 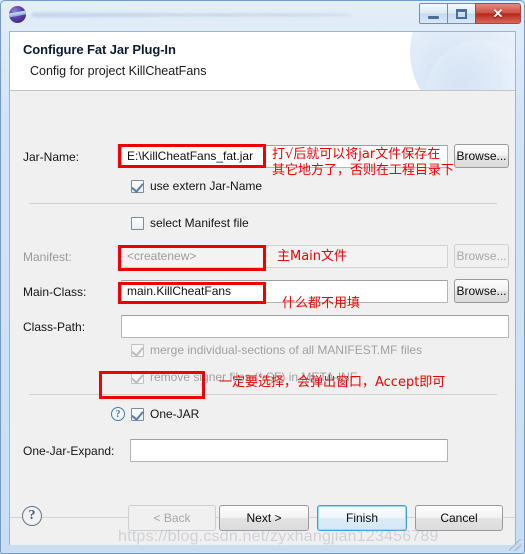 What do you see at coordinates (175, 414) in the screenshot?
I see `one-jar-label: One-JAR` at bounding box center [175, 414].